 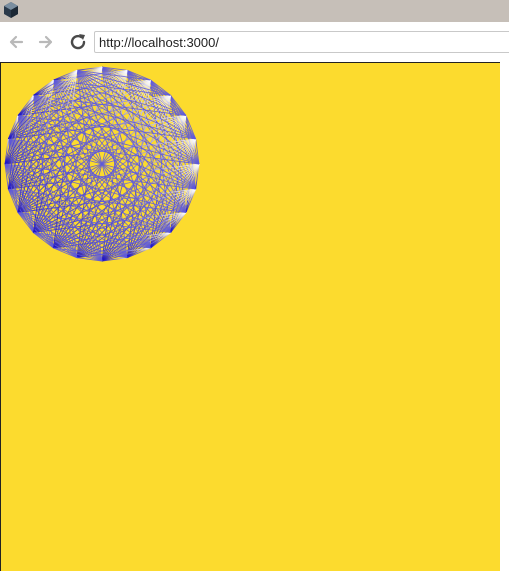 I want to click on forward-button, so click(x=46, y=42).